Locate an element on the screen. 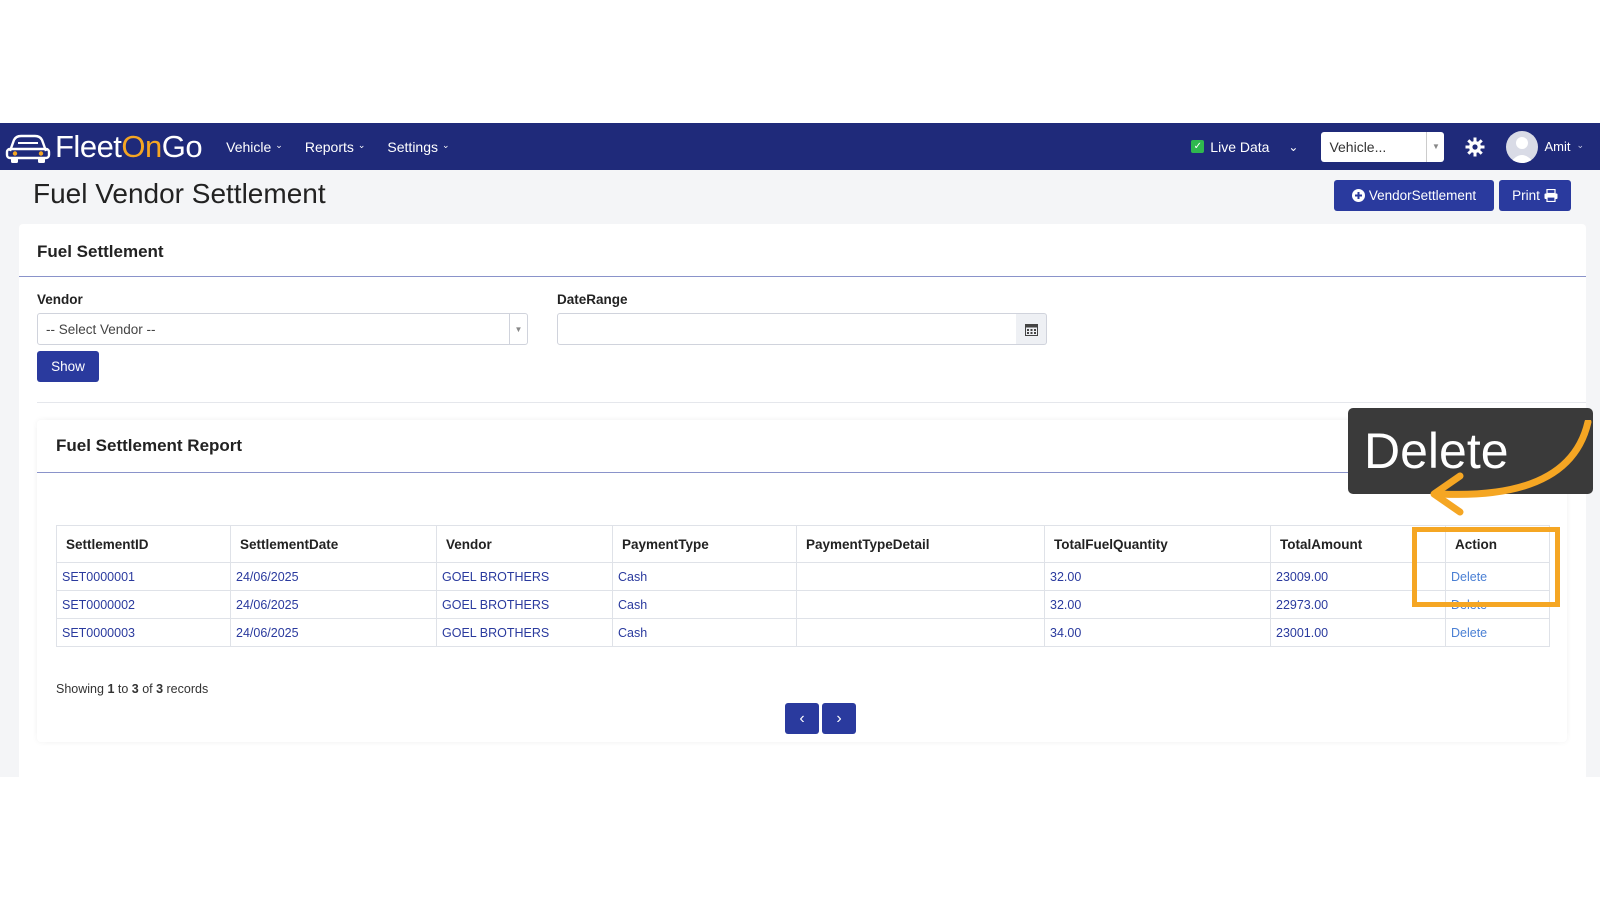  plus-circle-icon is located at coordinates (1358, 195).